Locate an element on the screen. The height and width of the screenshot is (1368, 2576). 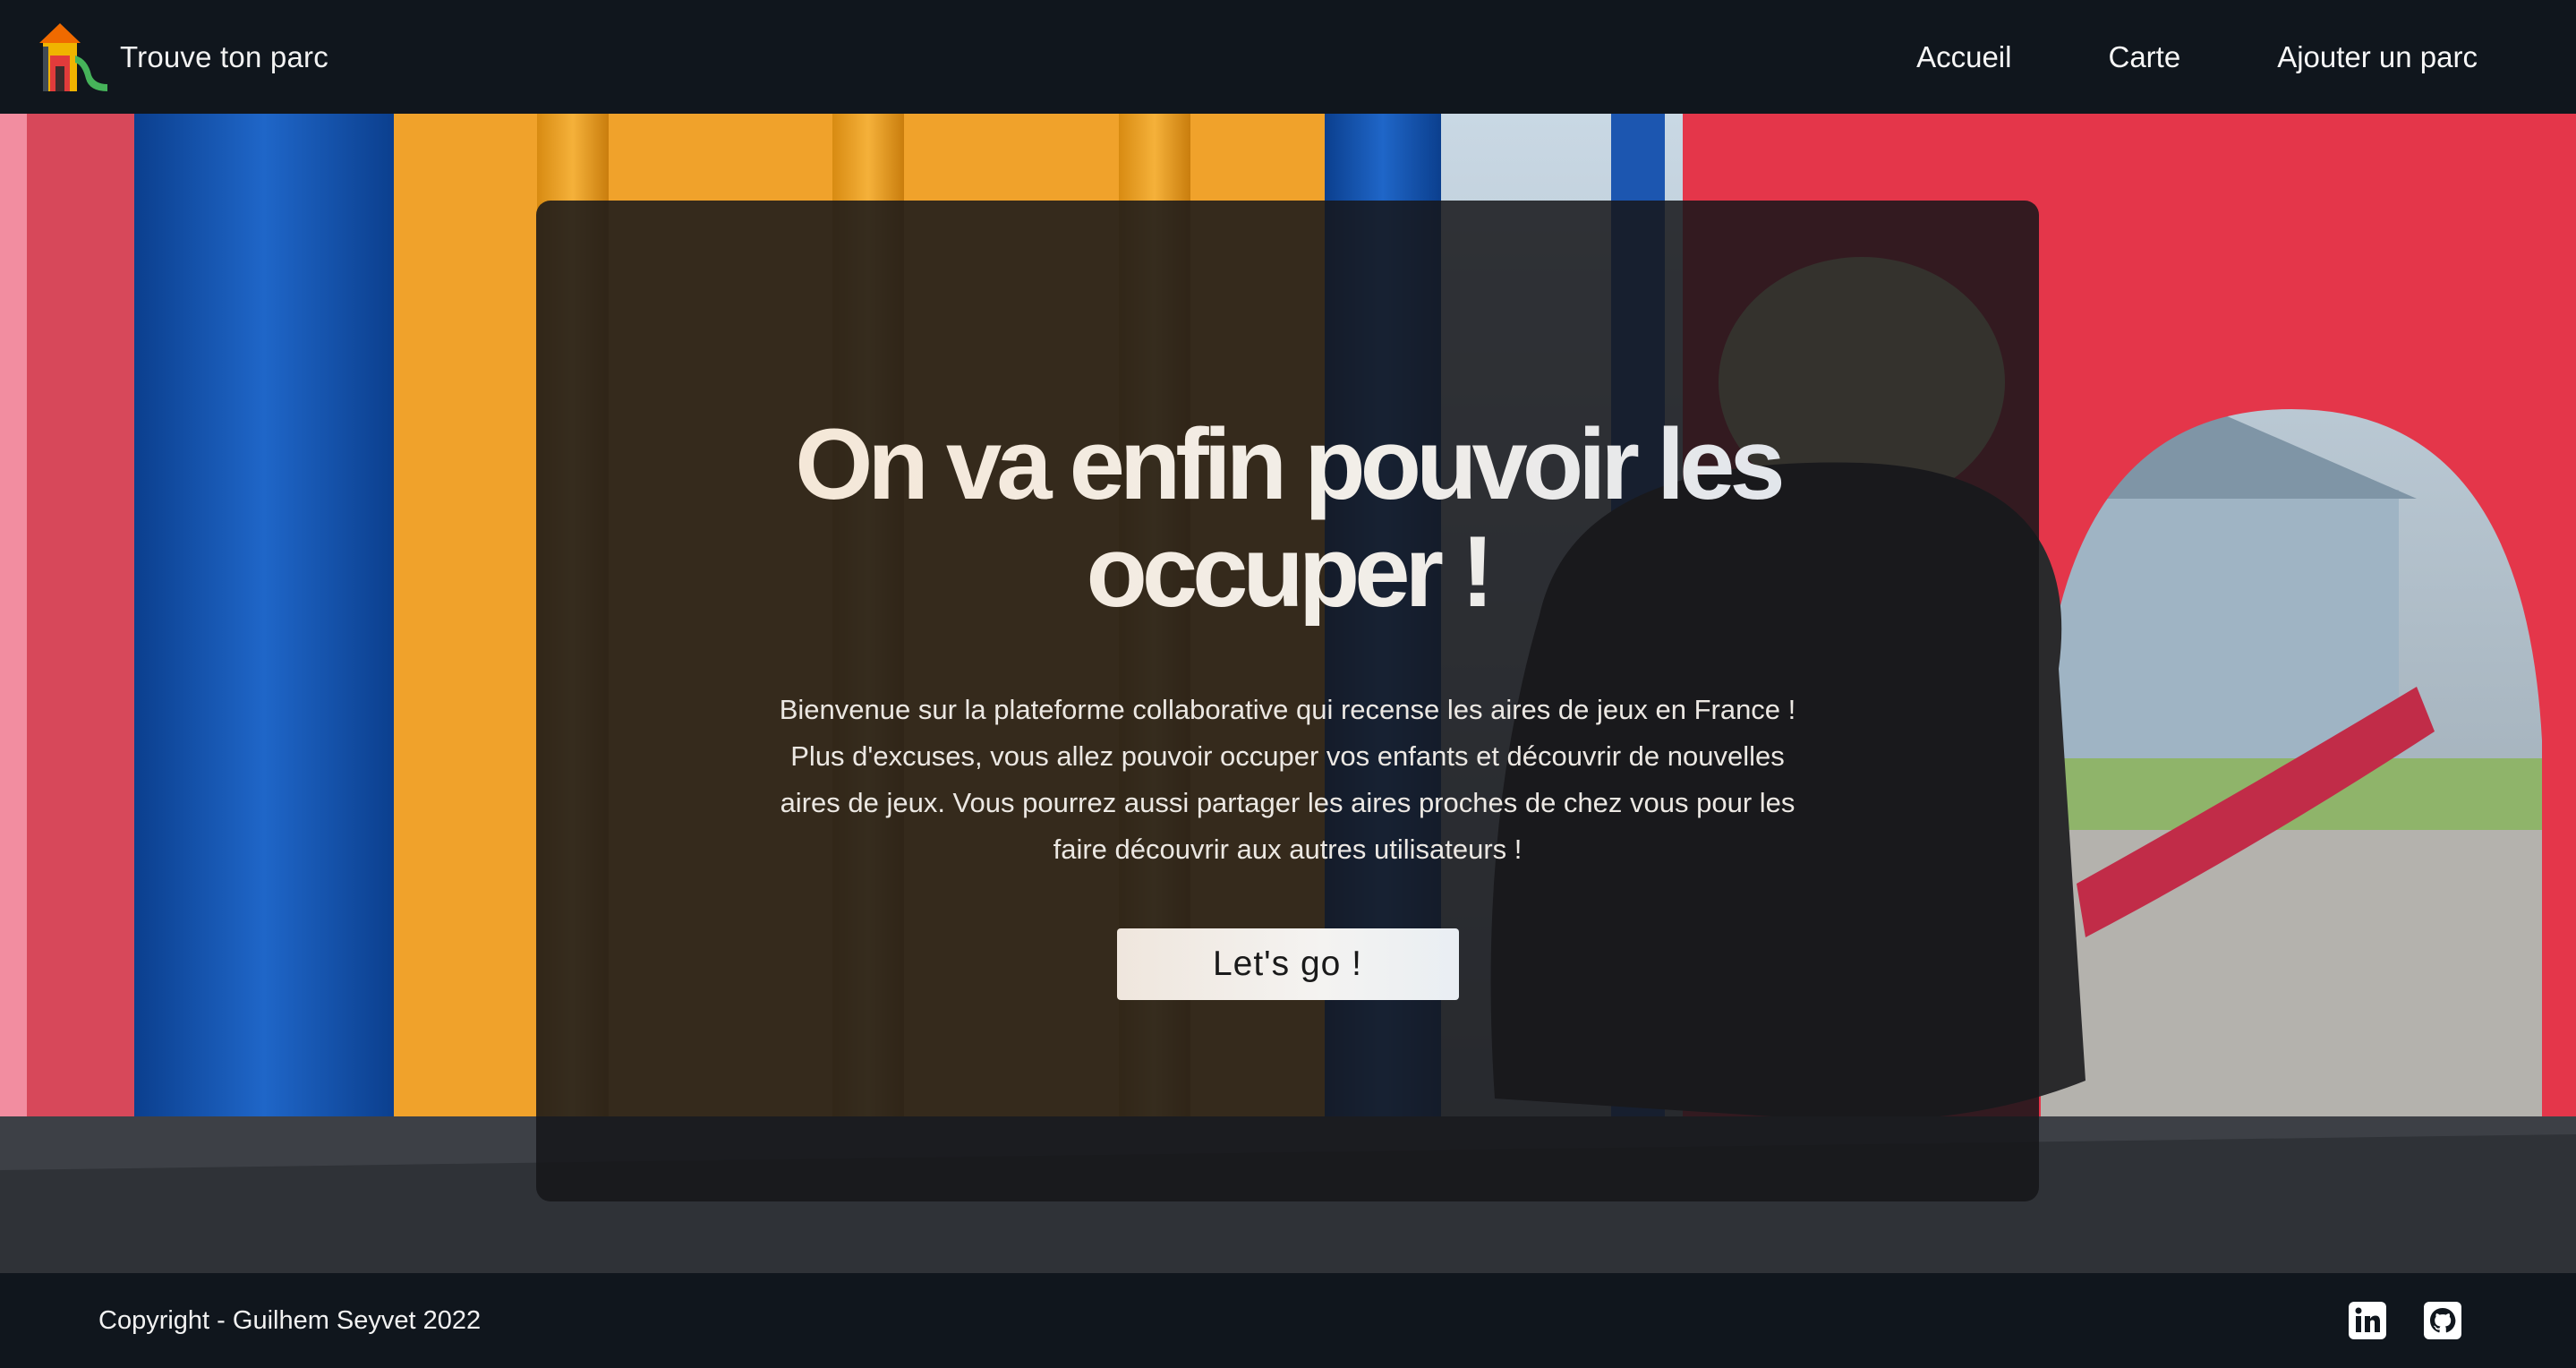
nav-link-ajouter-un-parc: Ajouter un parc is located at coordinates (2377, 57).